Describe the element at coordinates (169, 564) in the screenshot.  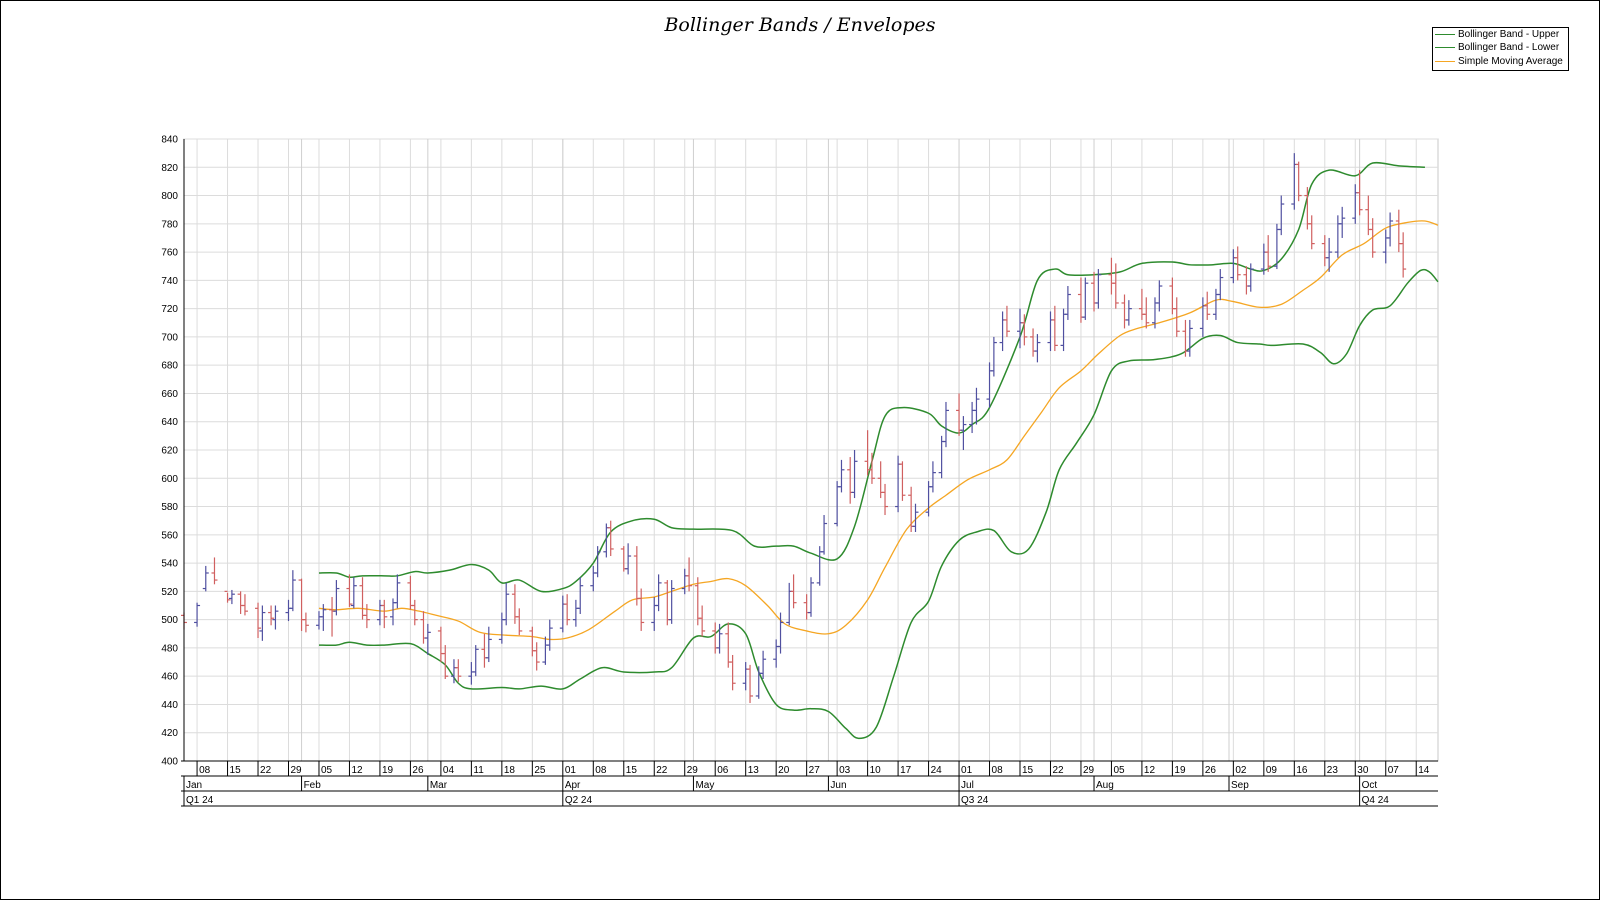
I see `y-tick-label: 540` at that location.